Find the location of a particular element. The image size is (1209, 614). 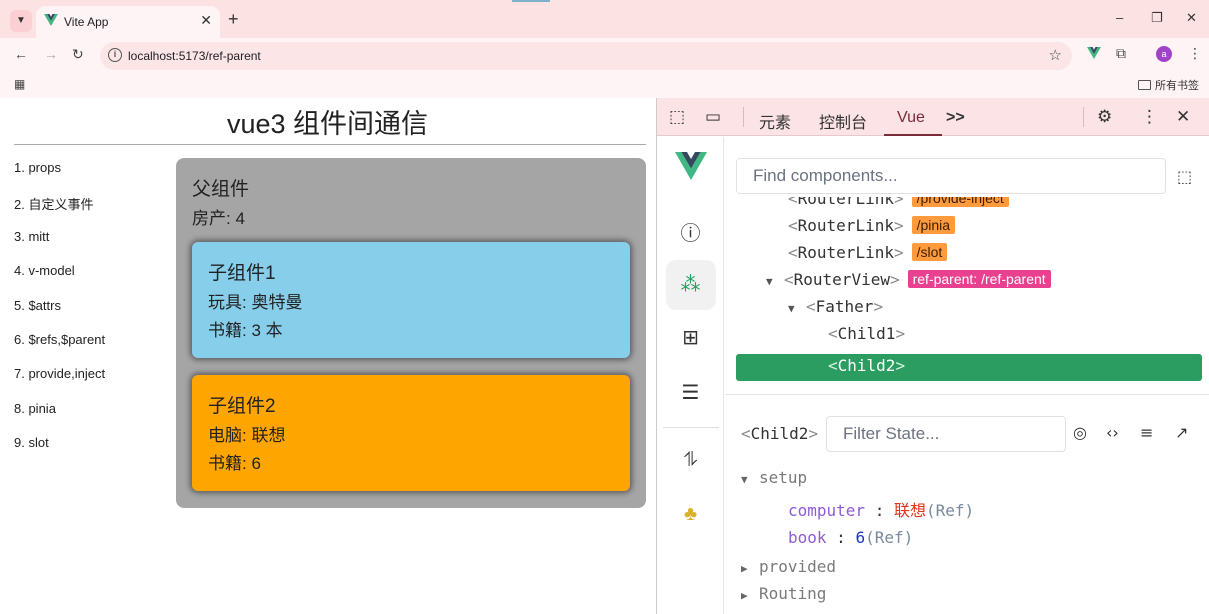

child2-title: 子组件2 is located at coordinates (242, 406).